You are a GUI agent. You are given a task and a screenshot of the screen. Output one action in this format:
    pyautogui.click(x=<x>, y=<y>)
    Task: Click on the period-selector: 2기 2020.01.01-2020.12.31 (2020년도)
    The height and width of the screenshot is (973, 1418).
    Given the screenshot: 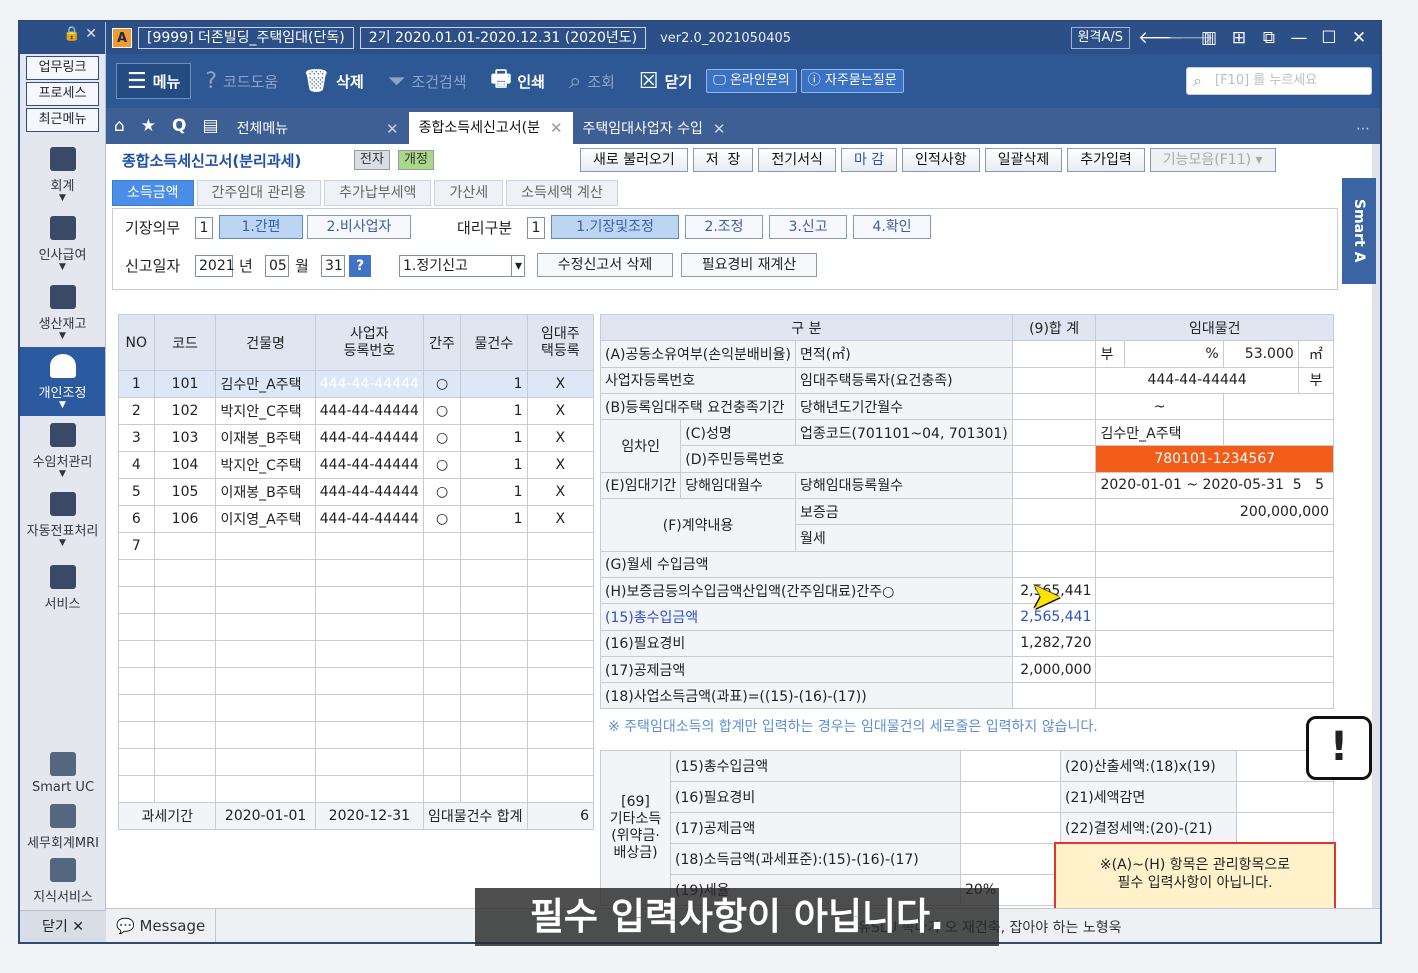 What is the action you would take?
    pyautogui.click(x=503, y=38)
    